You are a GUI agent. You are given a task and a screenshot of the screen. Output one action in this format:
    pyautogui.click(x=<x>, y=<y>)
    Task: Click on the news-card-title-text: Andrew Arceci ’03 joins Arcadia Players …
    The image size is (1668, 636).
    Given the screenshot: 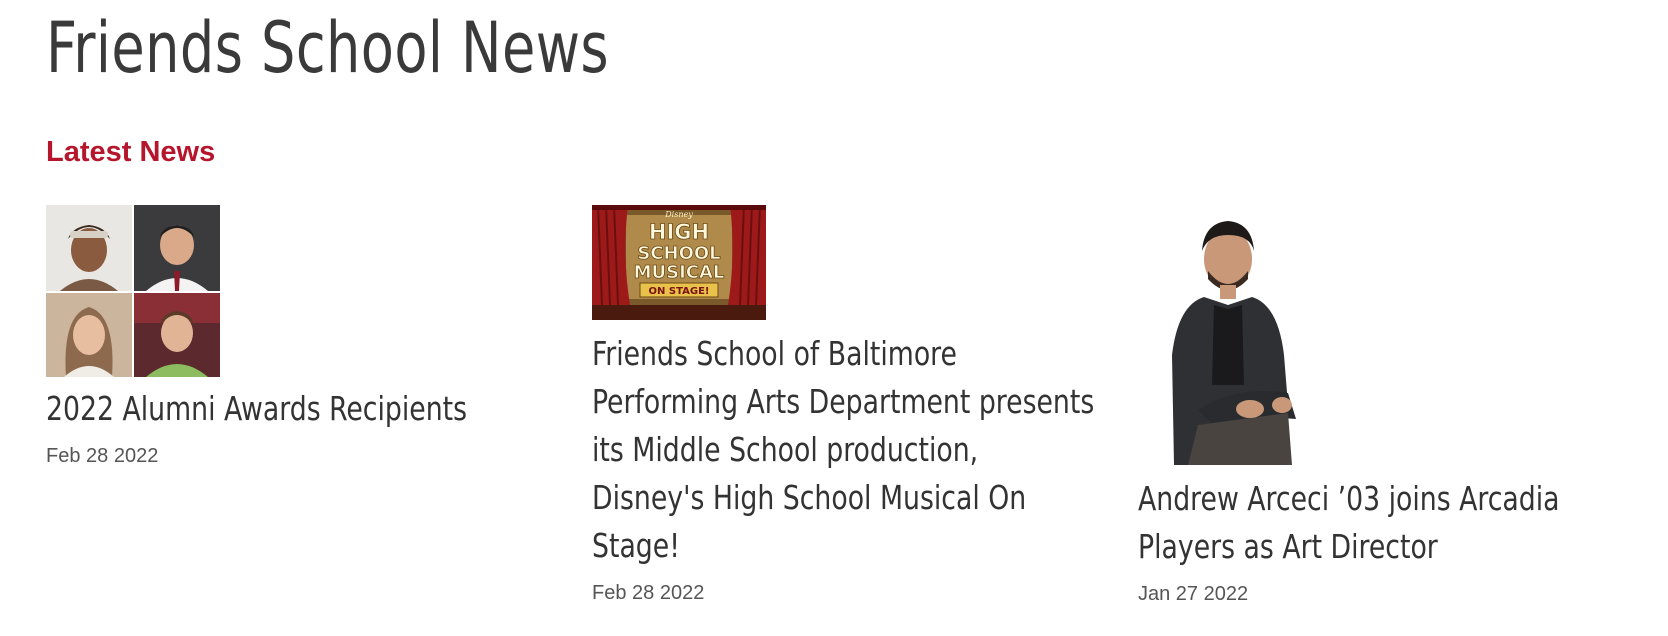 What is the action you would take?
    pyautogui.click(x=1390, y=523)
    